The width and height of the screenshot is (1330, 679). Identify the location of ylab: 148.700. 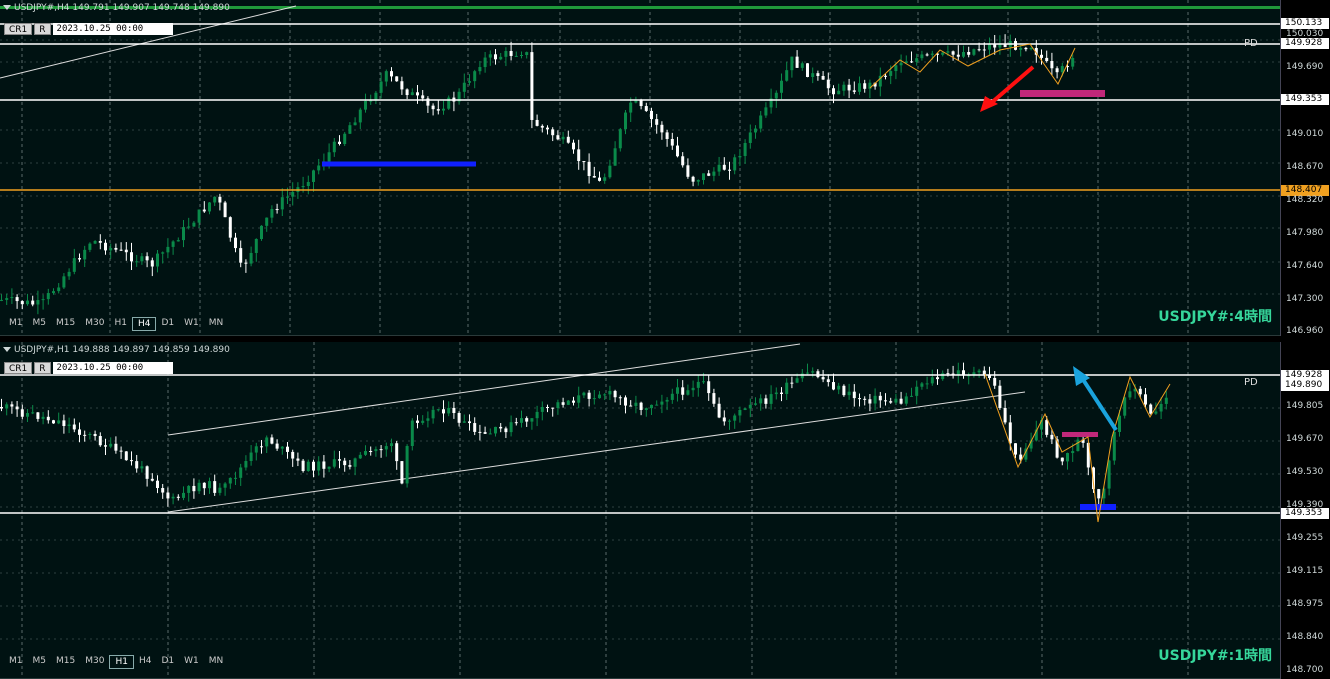
(1305, 670).